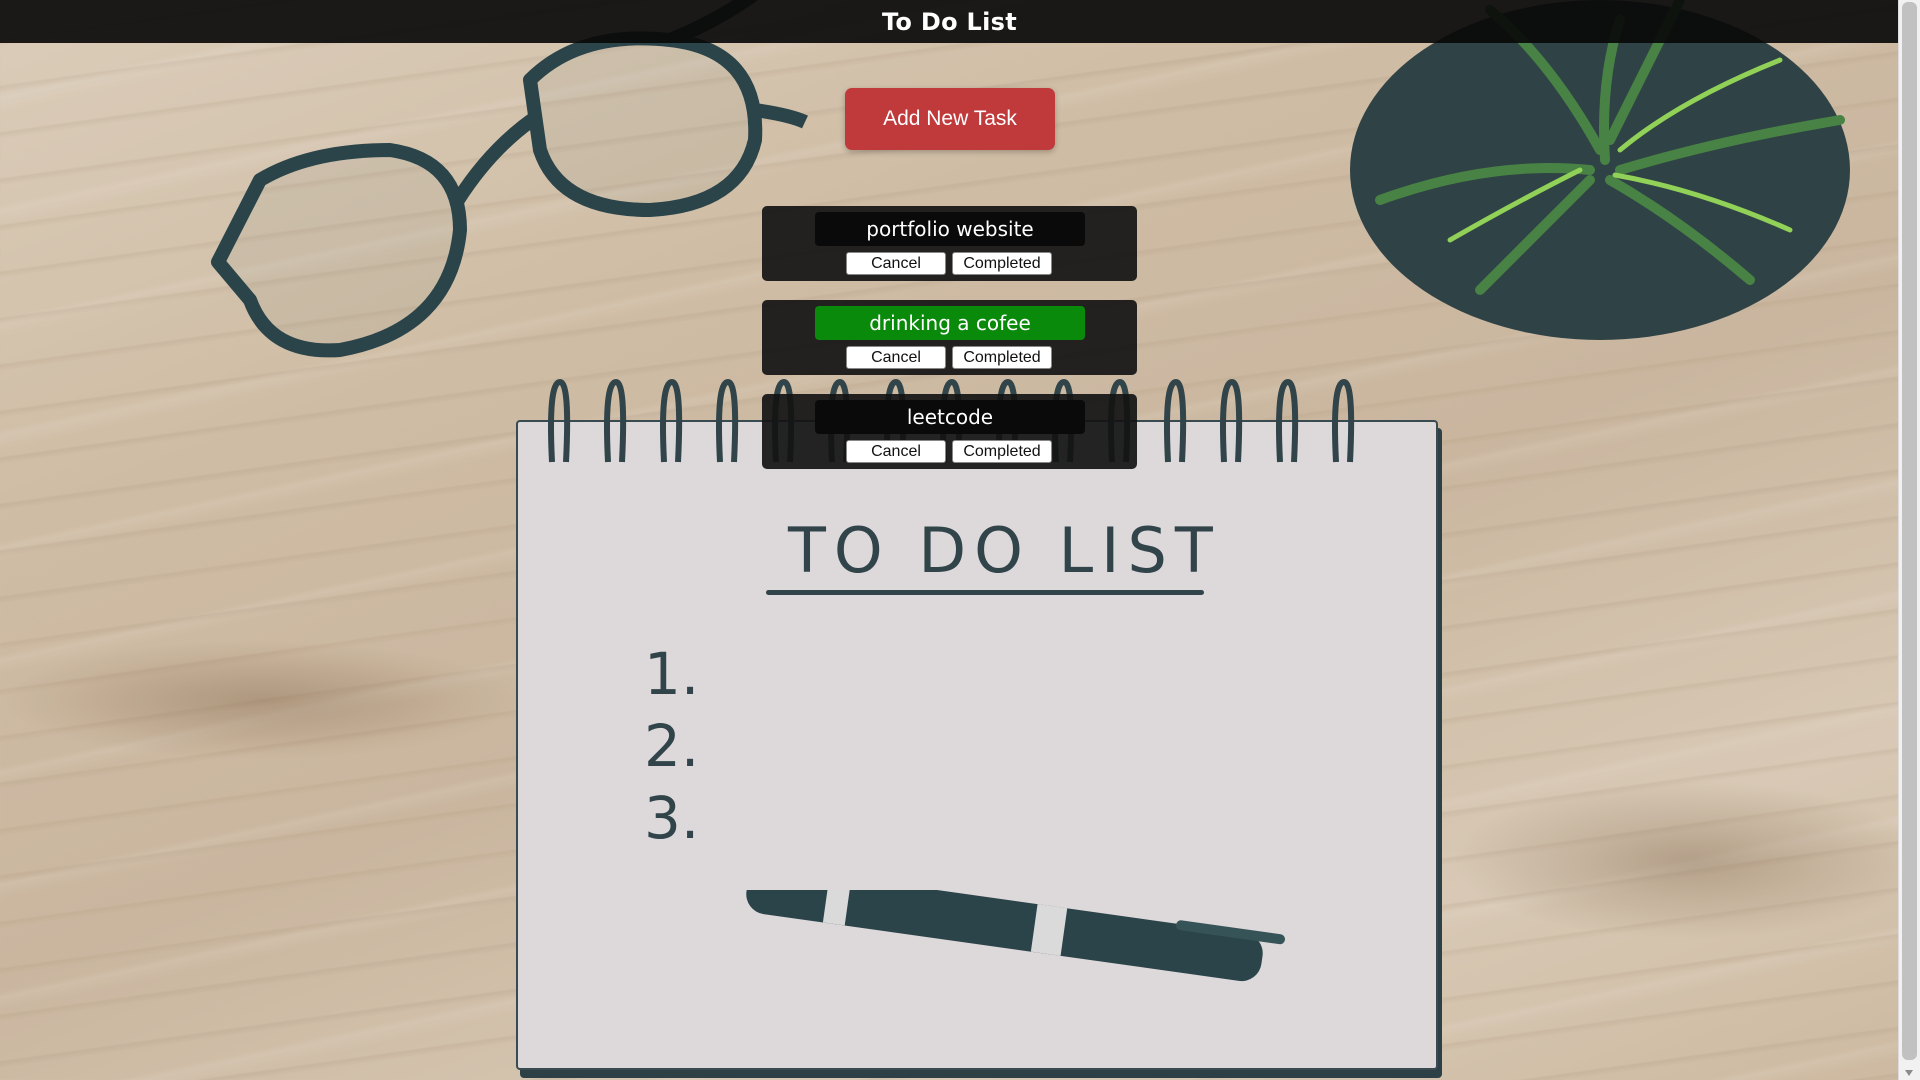  What do you see at coordinates (950, 417) in the screenshot?
I see `task-name: leetcode` at bounding box center [950, 417].